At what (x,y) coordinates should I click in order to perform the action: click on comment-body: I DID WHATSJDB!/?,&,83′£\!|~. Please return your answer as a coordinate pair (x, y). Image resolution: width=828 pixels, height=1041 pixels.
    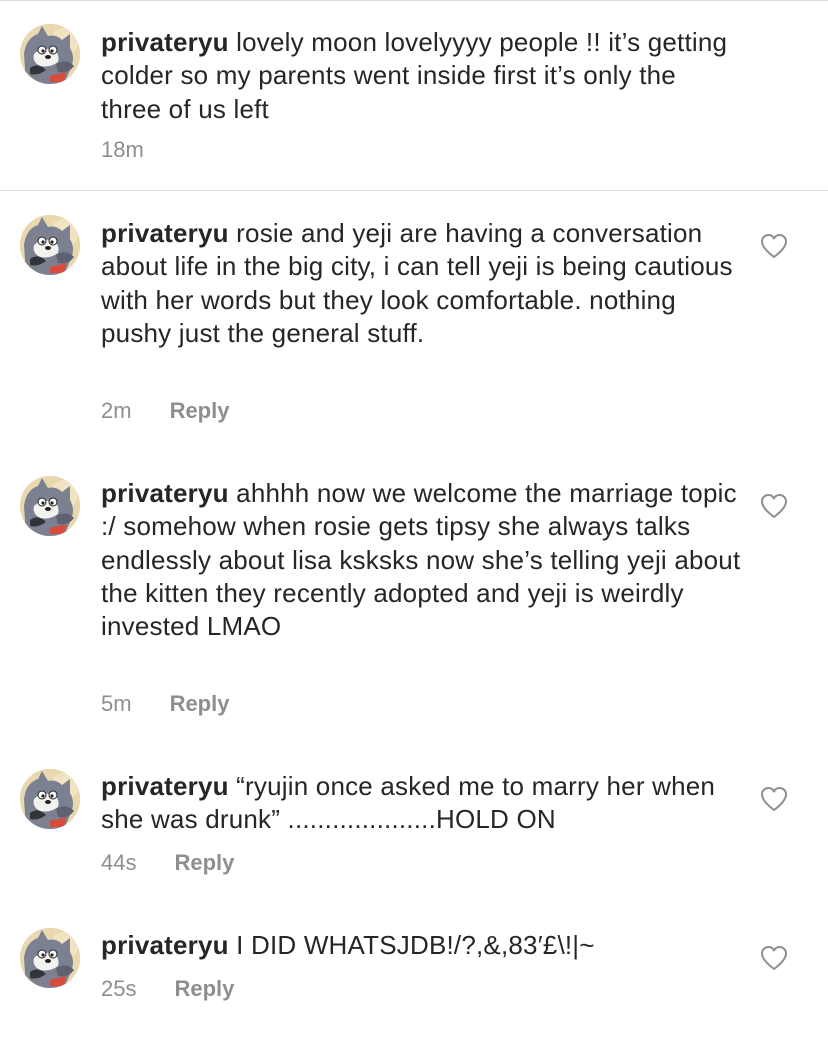
    Looking at the image, I should click on (415, 945).